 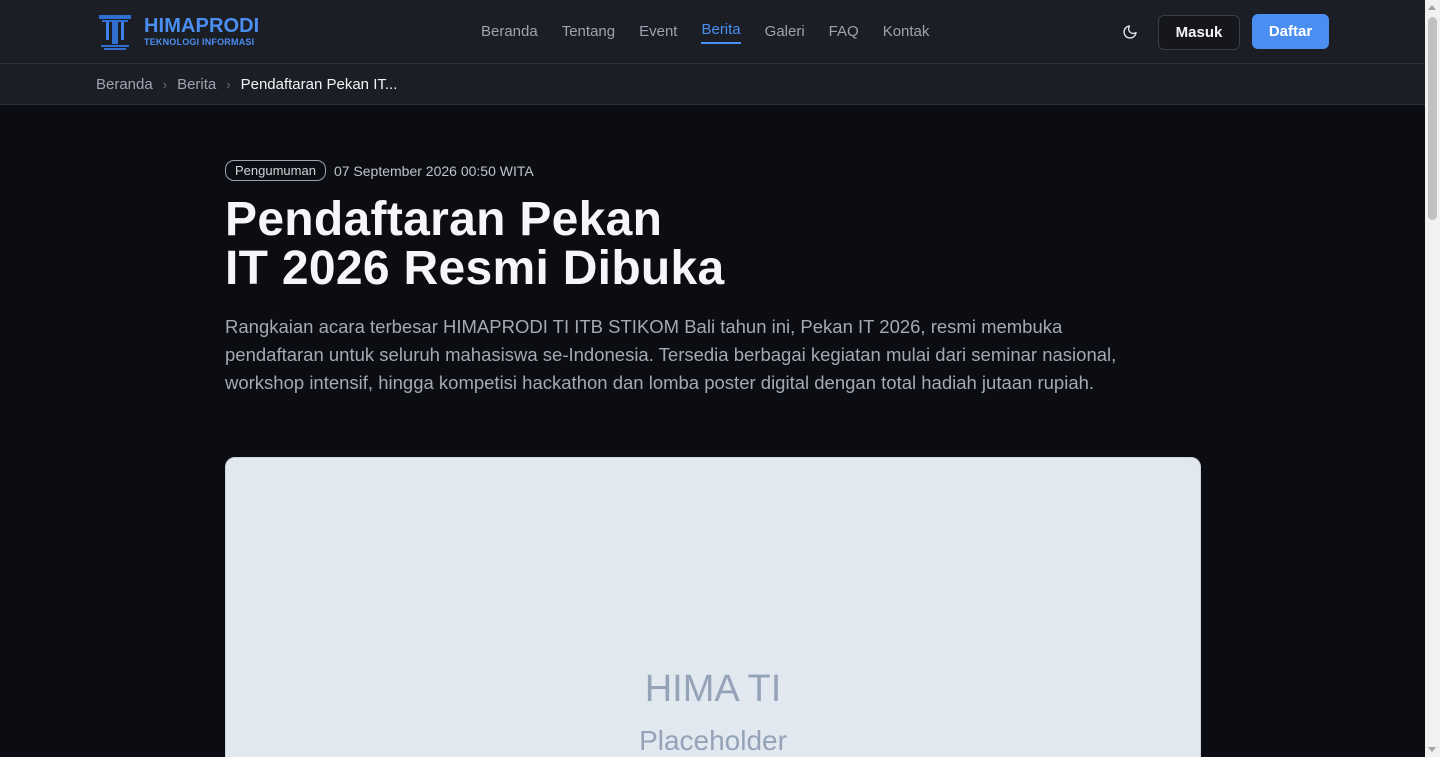 I want to click on brand-title: HIMAPRODI, so click(x=202, y=26).